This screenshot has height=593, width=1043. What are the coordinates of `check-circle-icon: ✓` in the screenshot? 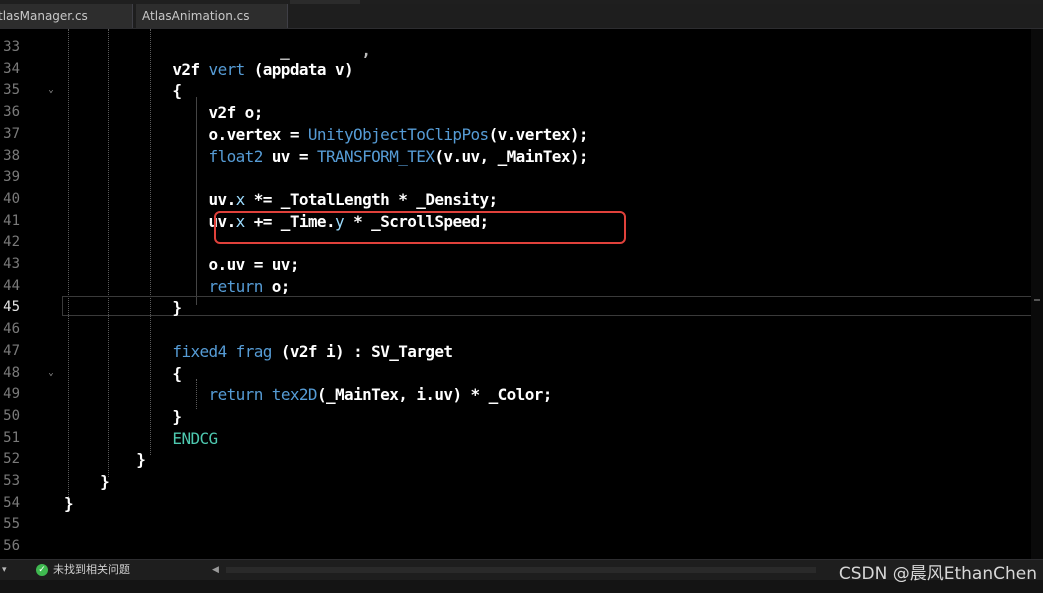 It's located at (42, 570).